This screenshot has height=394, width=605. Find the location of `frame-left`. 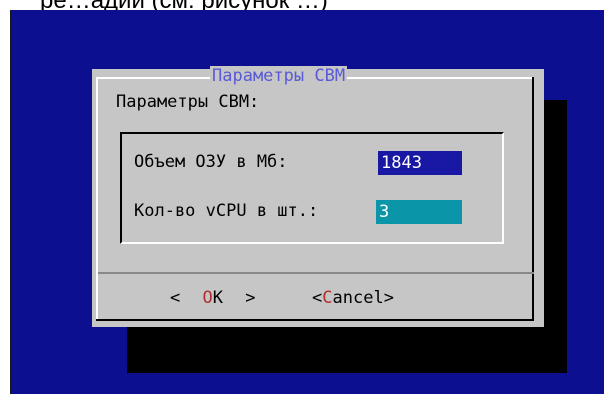

frame-left is located at coordinates (97, 199).